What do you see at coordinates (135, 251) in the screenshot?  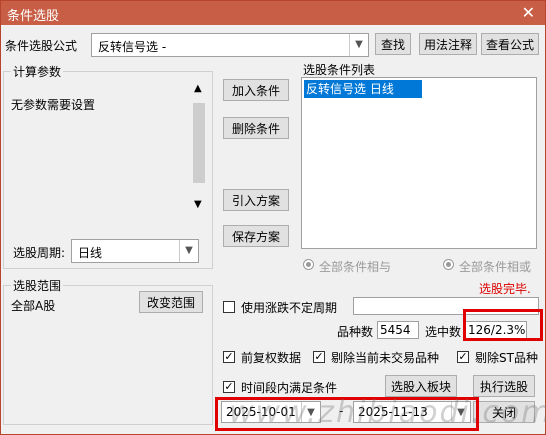 I see `period-select: 日线 ▼` at bounding box center [135, 251].